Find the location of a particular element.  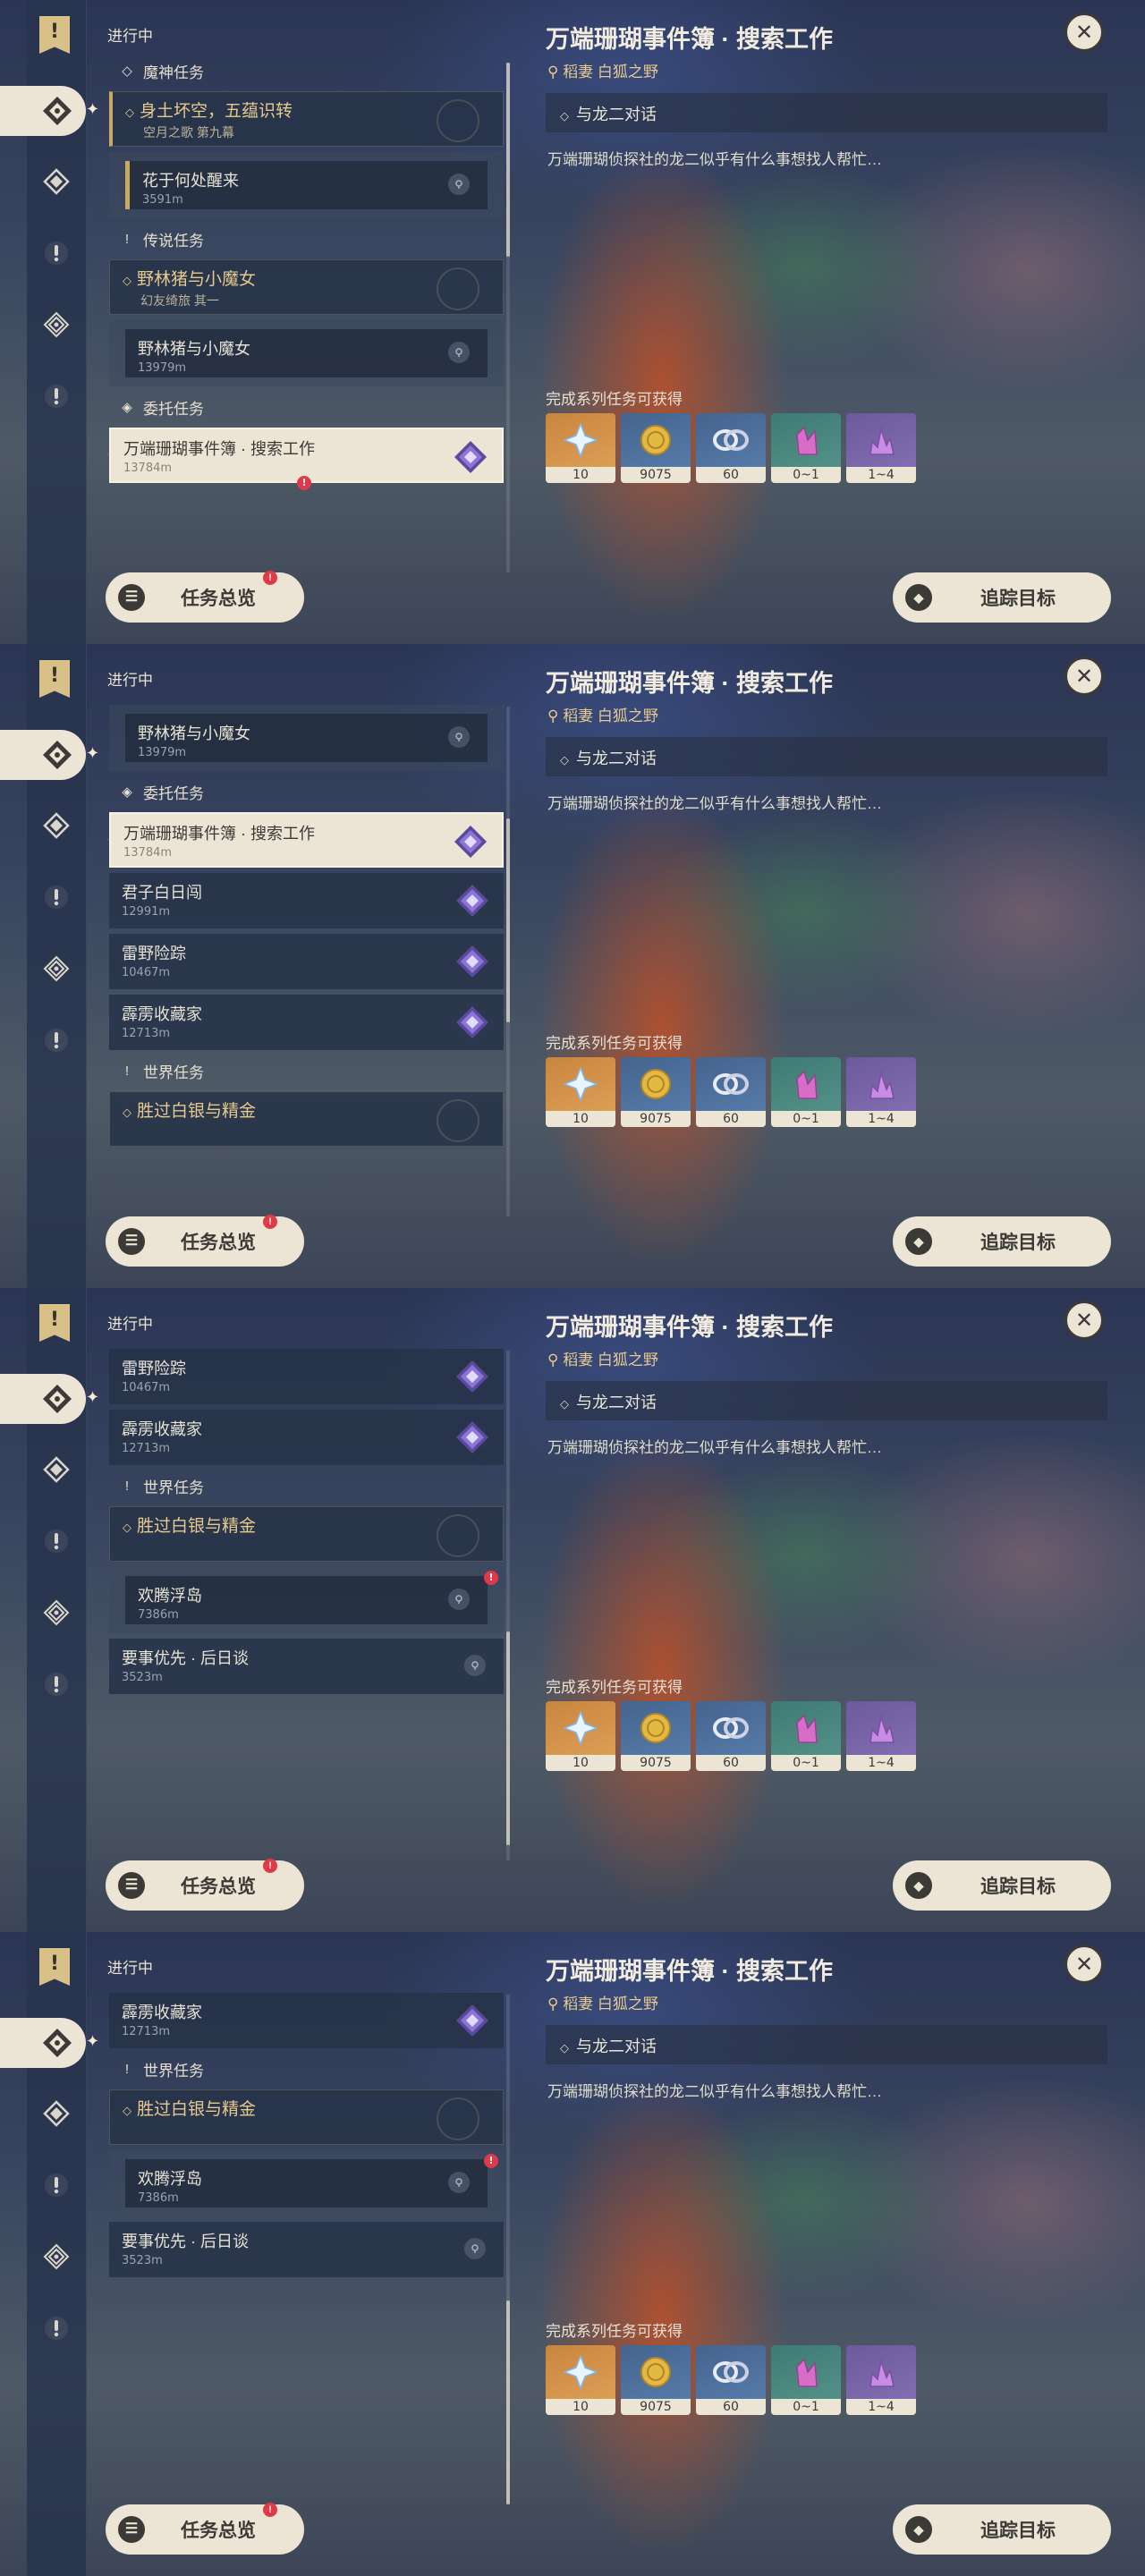

sub-quest-card: 花于何处醒来 3591m is located at coordinates (306, 185).